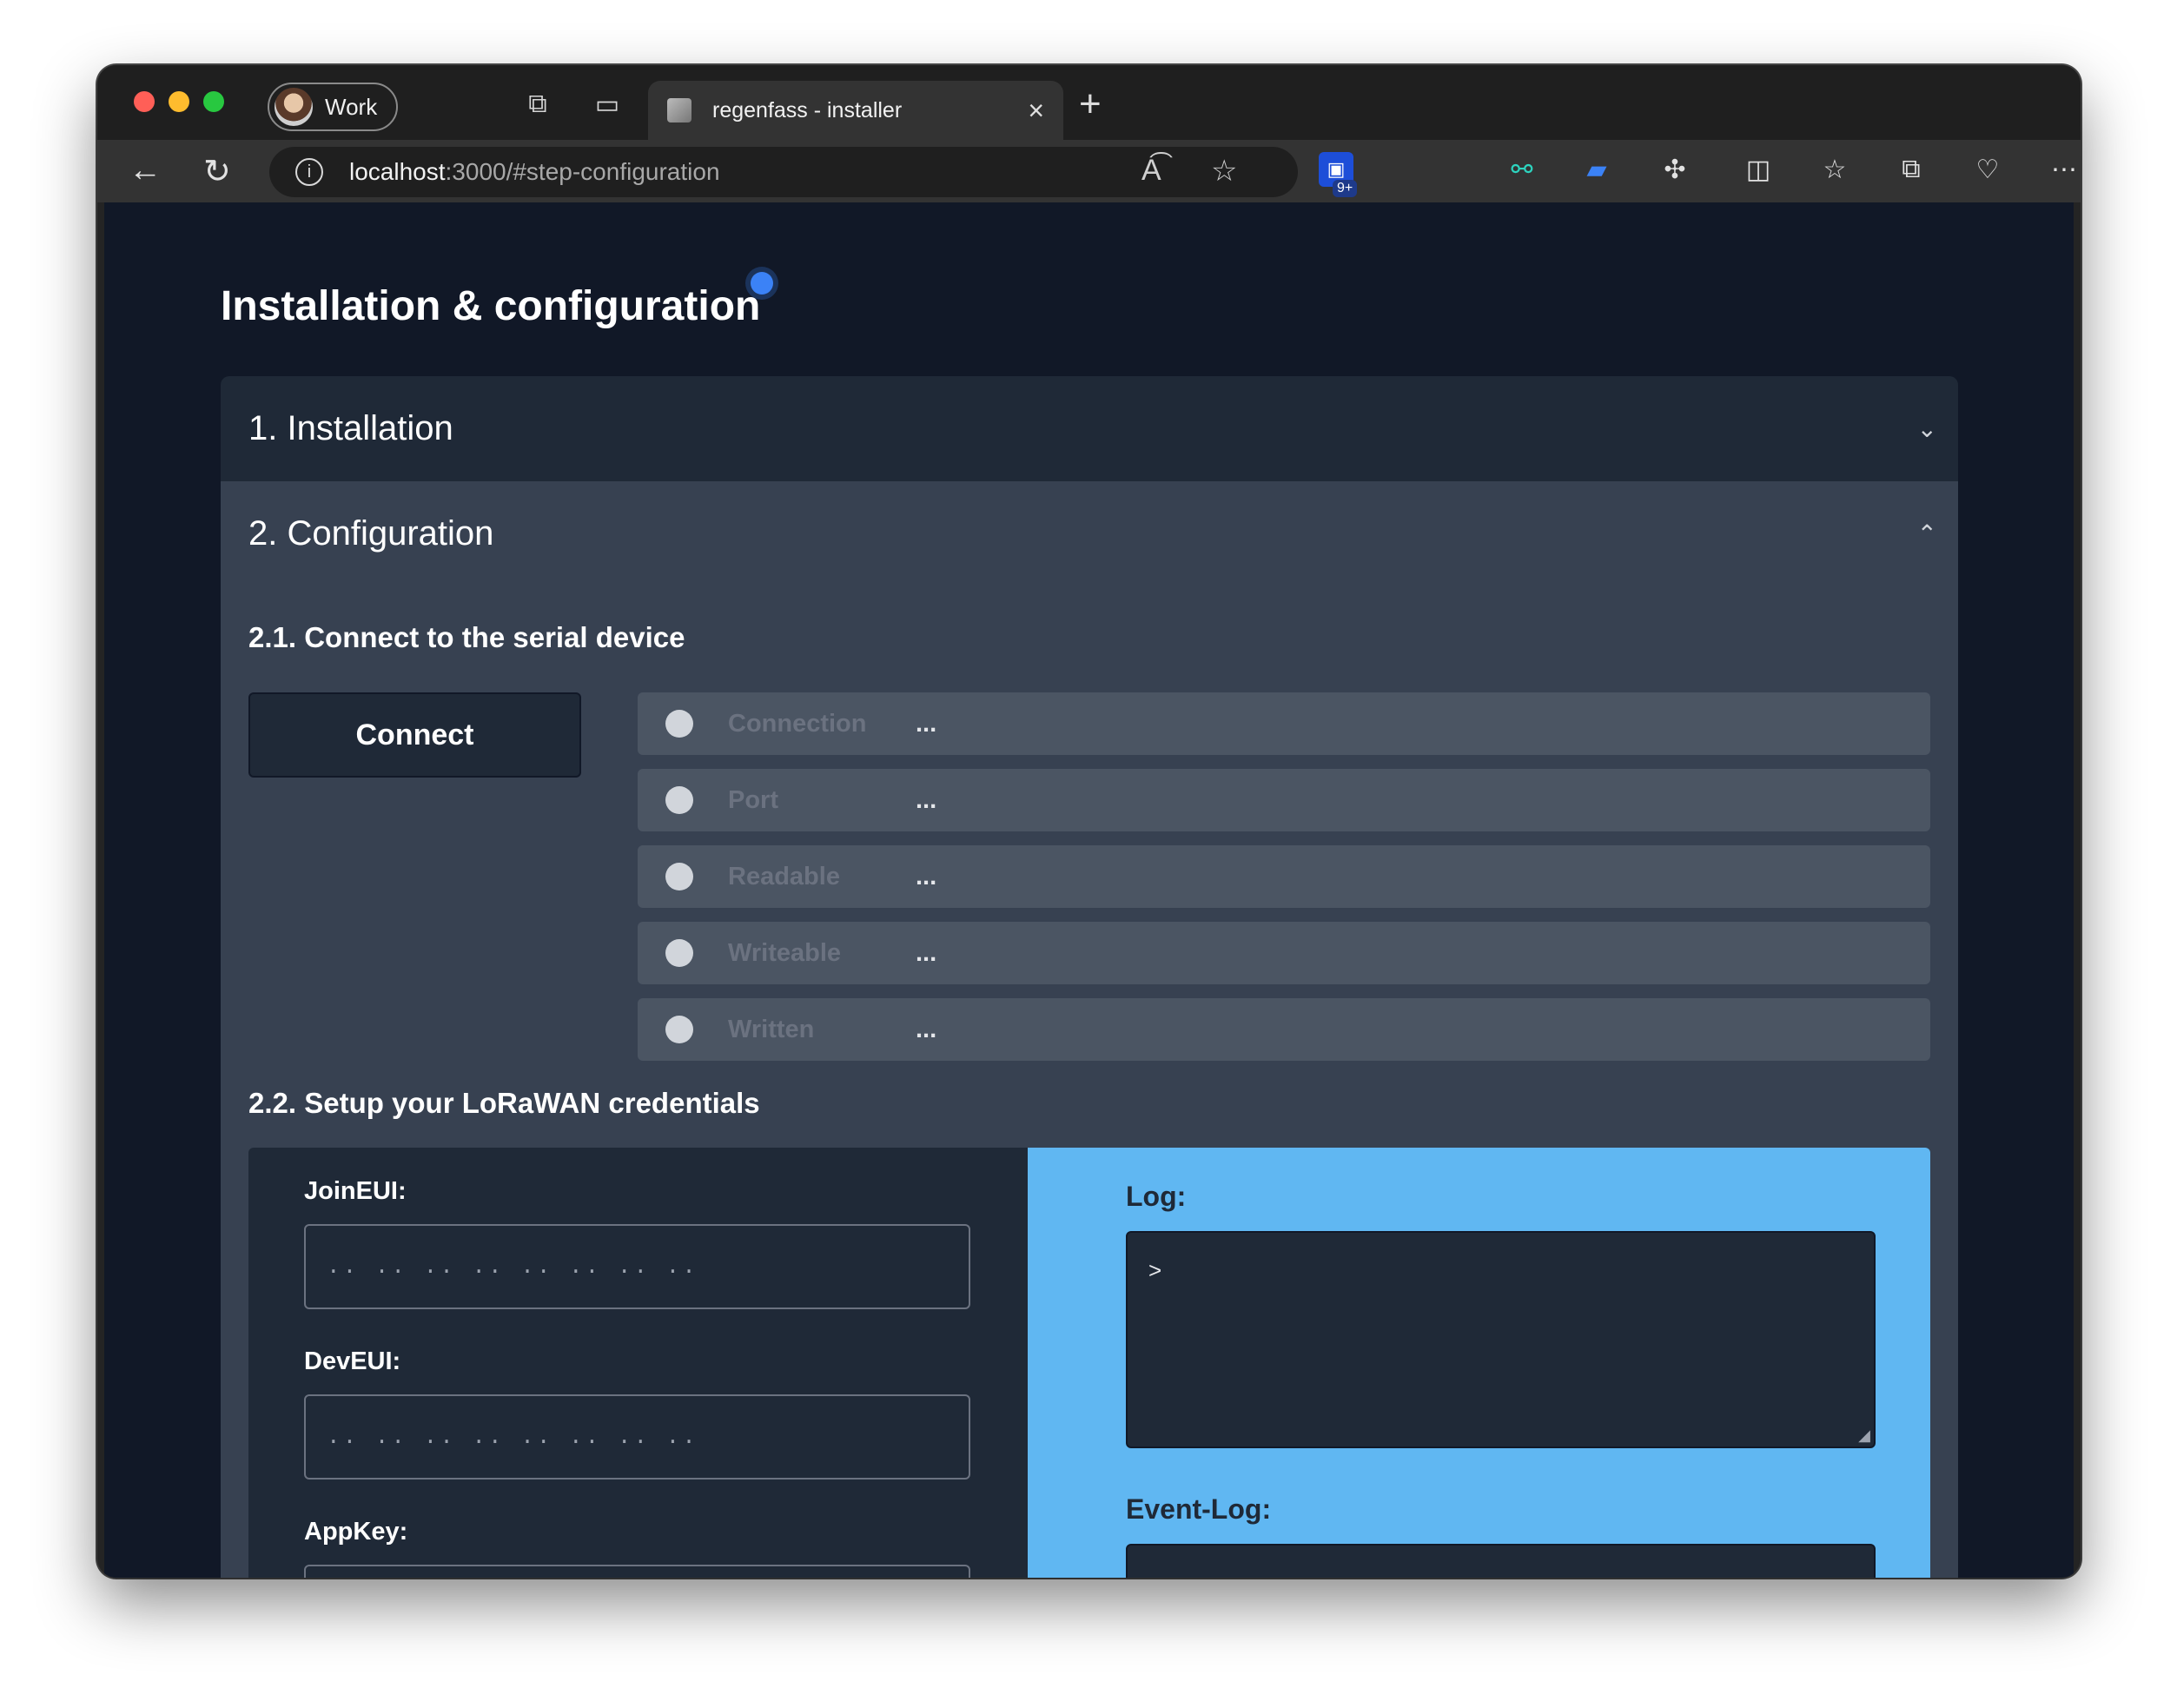 This screenshot has width=2177, height=1708. I want to click on tab-regenfass-installer: regenfass - installer ×, so click(855, 111).